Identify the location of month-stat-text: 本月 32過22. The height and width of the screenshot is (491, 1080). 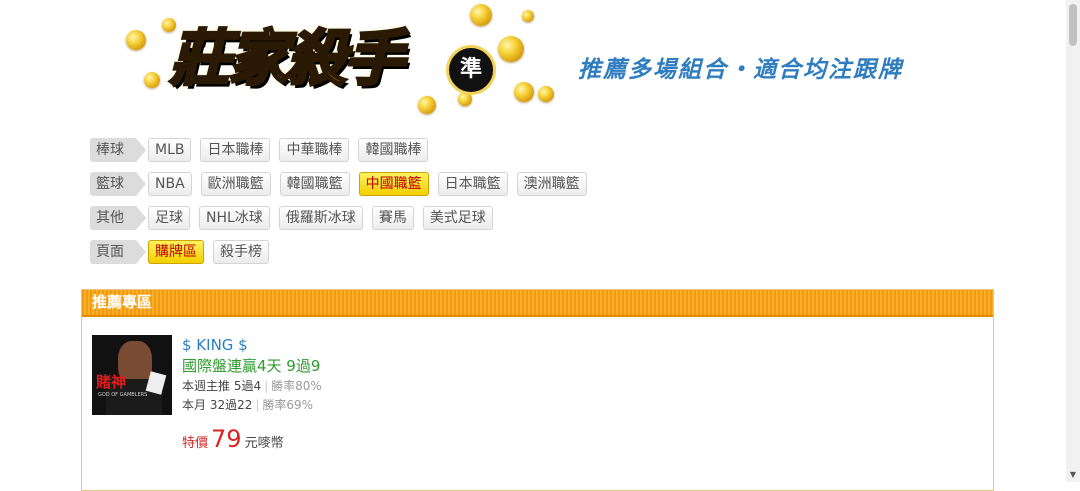
(217, 405).